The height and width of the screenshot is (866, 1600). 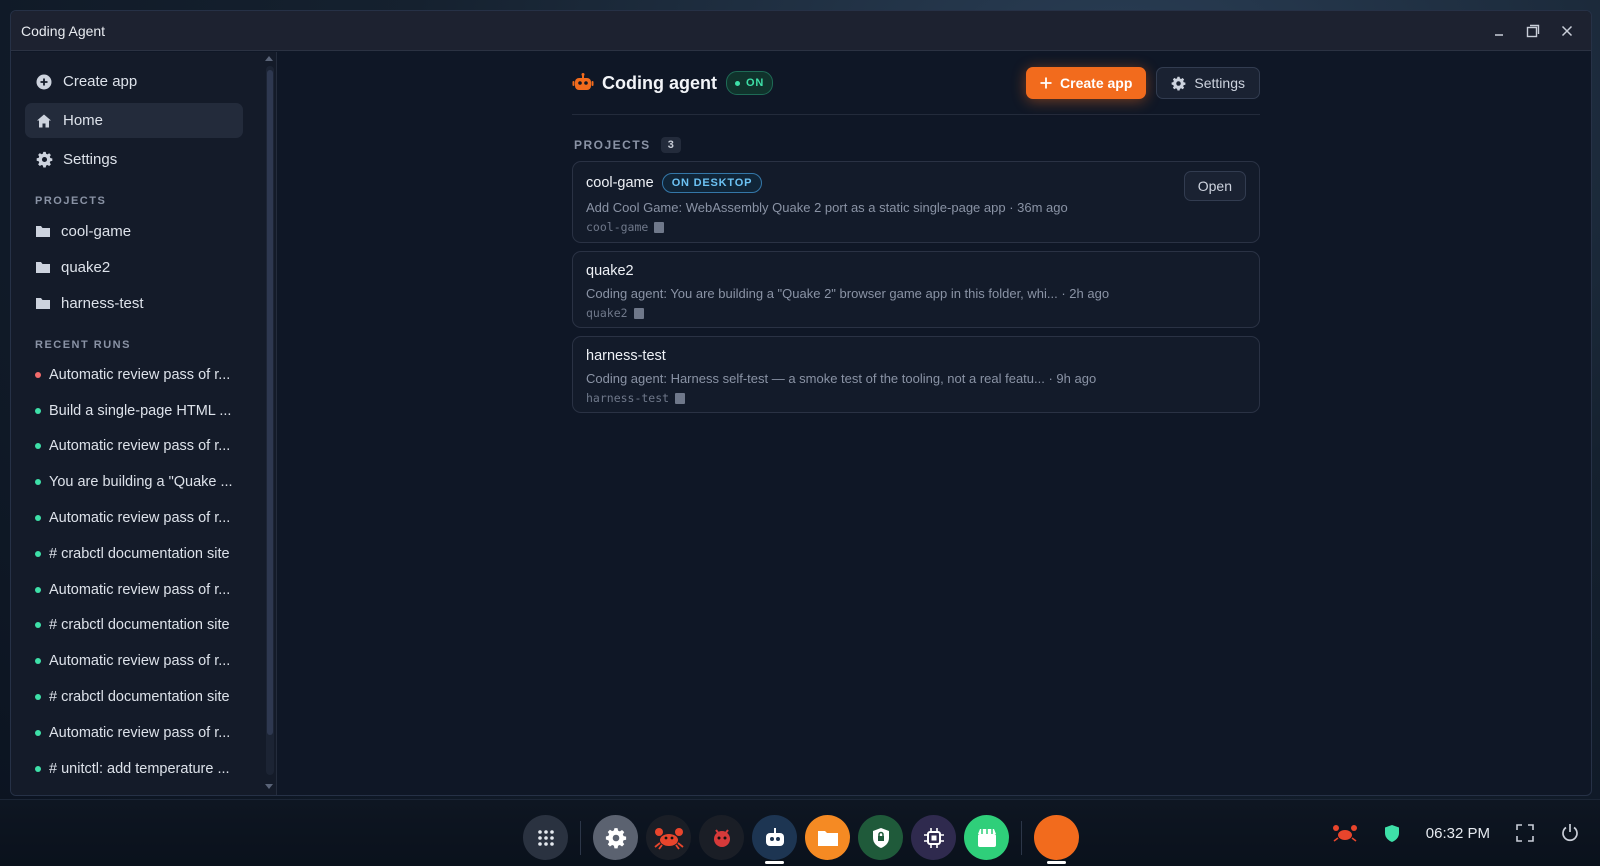 What do you see at coordinates (827, 837) in the screenshot?
I see `files-app-icon` at bounding box center [827, 837].